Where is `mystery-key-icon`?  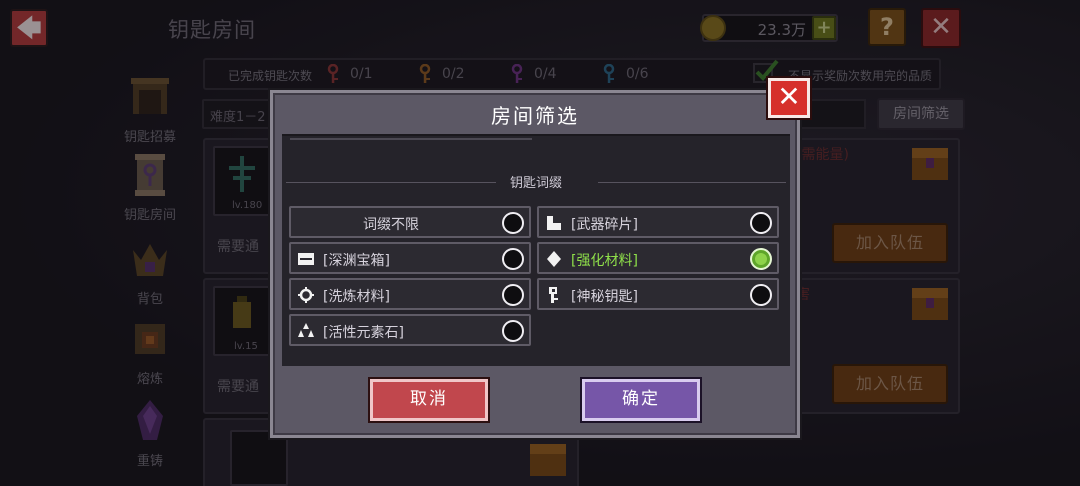
mystery-key-icon is located at coordinates (553, 295).